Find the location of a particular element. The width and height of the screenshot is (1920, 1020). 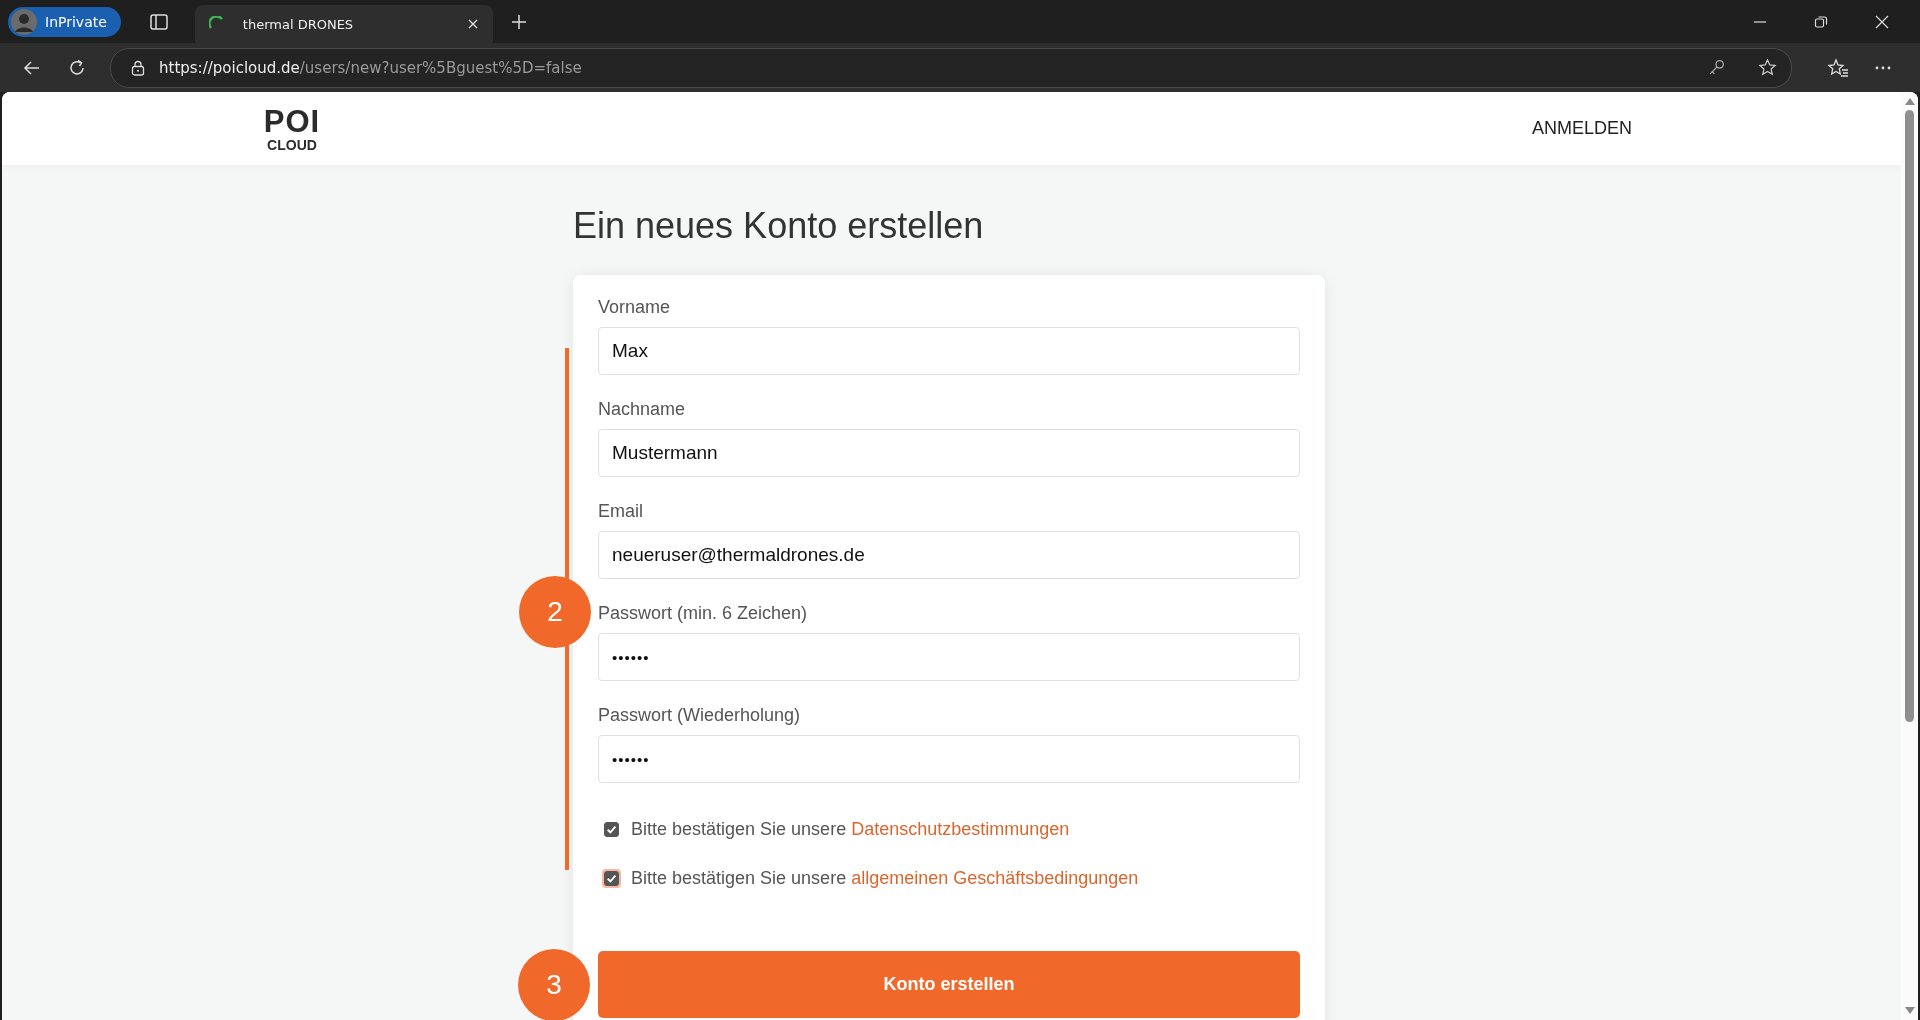

browser-tab: thermal DRONES is located at coordinates (343, 24).